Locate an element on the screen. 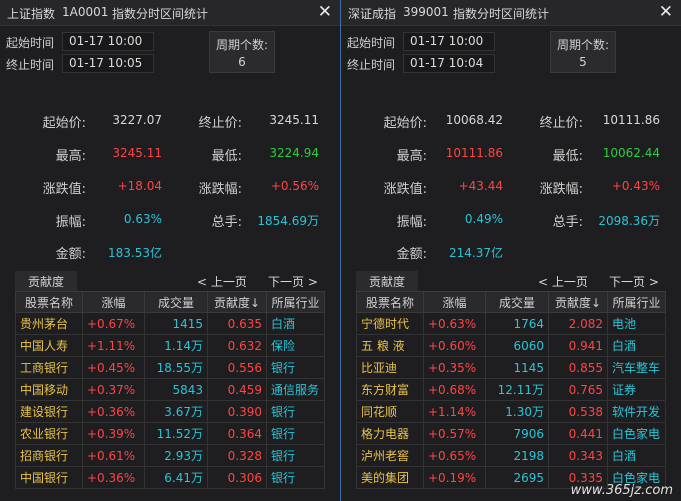 The width and height of the screenshot is (681, 501). stock-volume: 2.93万 is located at coordinates (176, 455).